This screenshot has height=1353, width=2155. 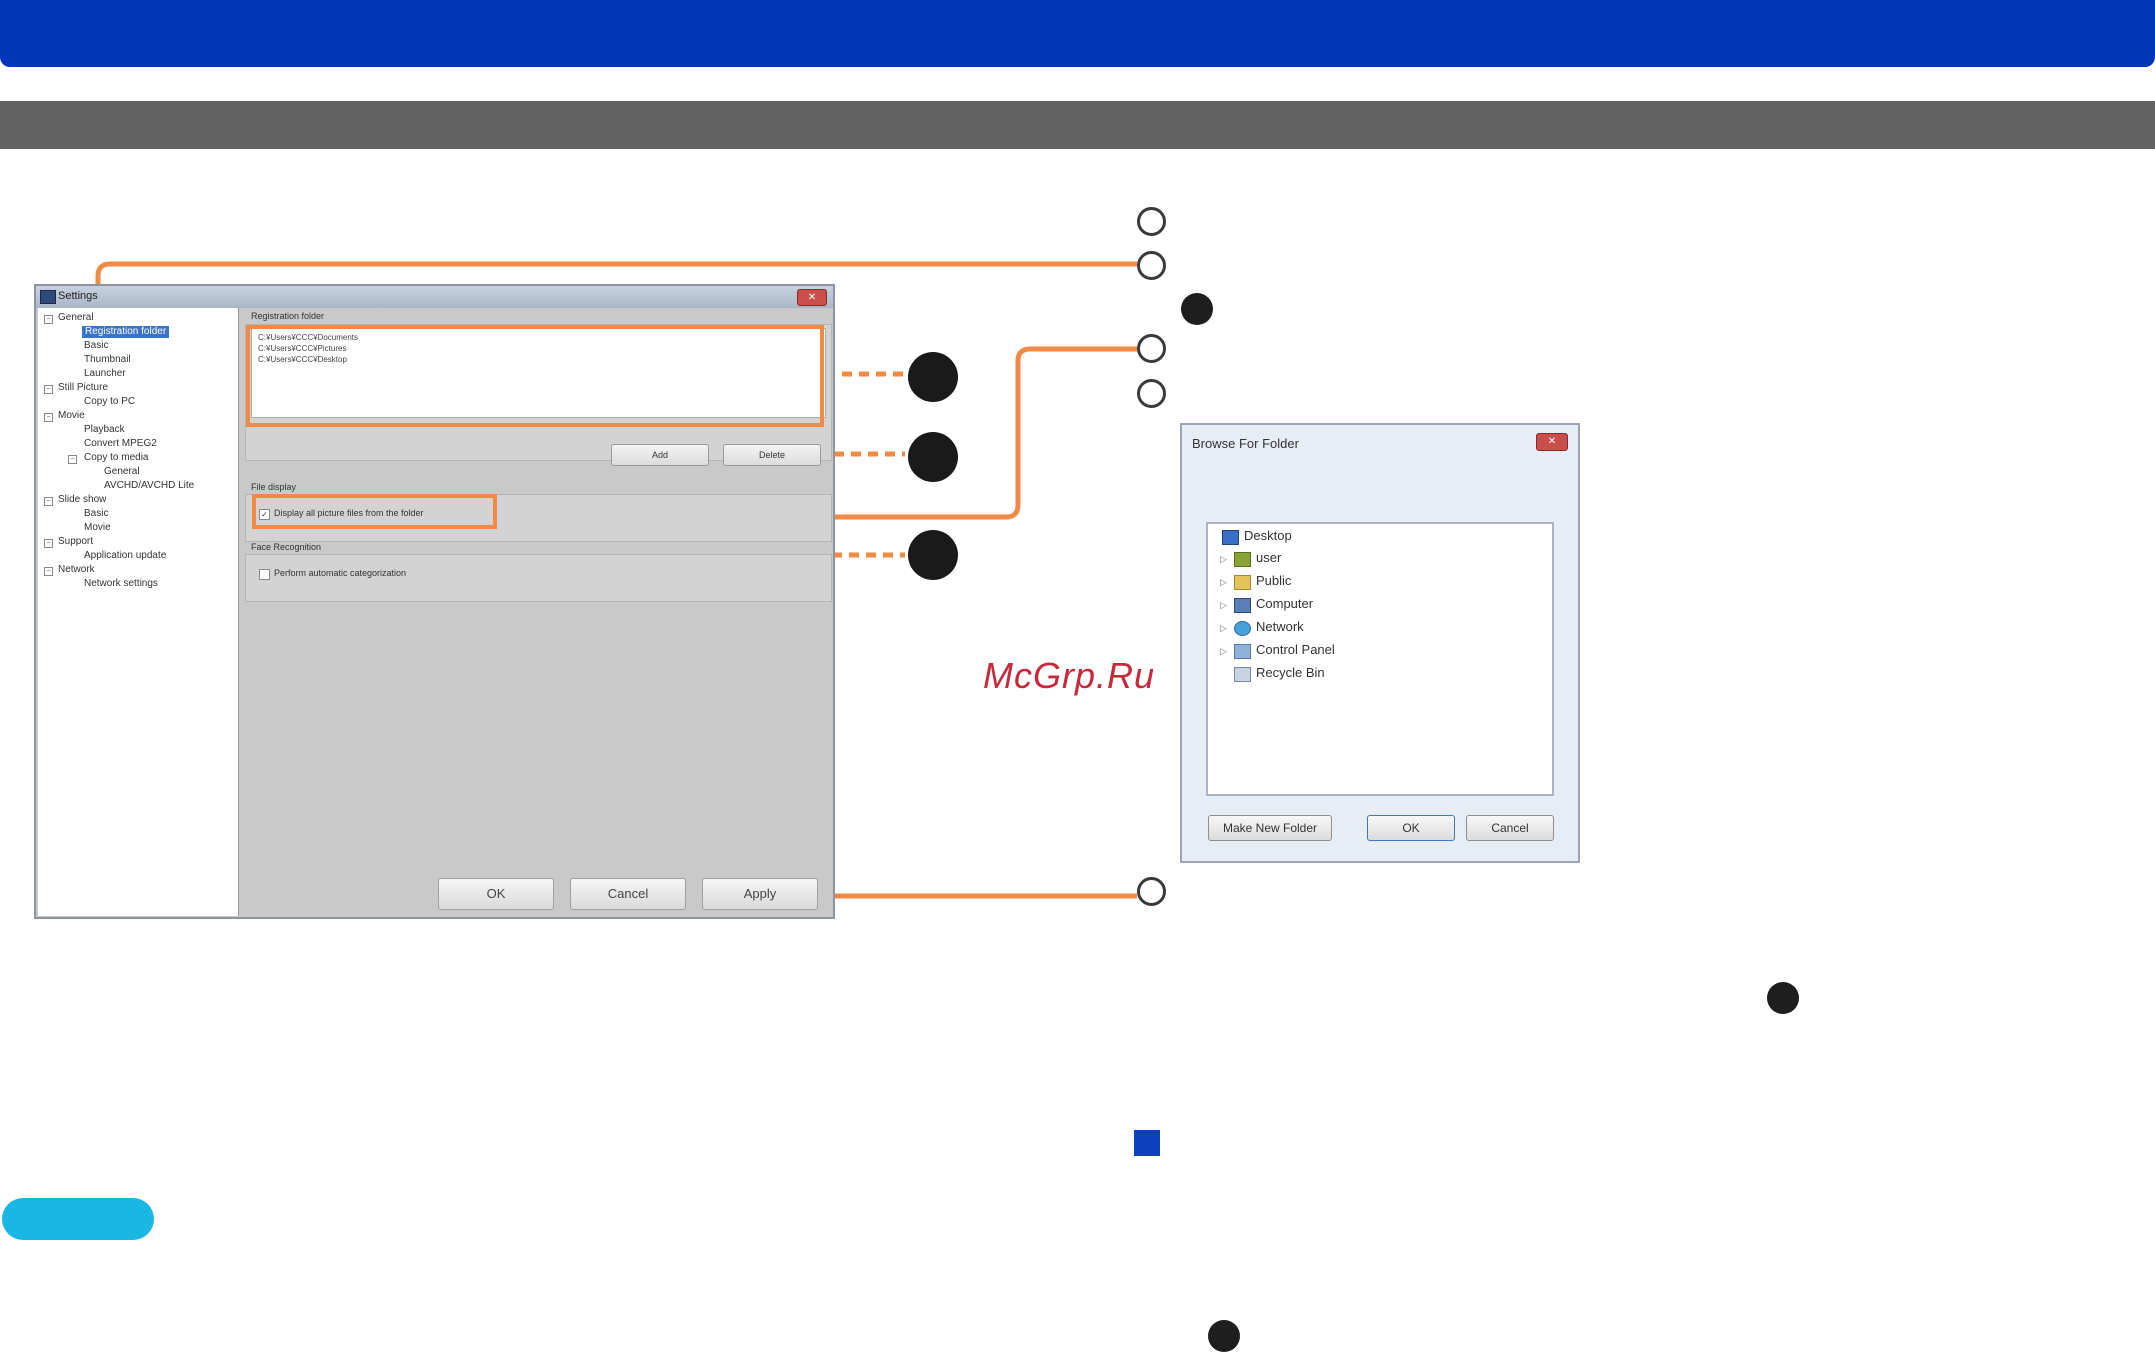 I want to click on settings-titlebar: Settings ✕, so click(x=434, y=297).